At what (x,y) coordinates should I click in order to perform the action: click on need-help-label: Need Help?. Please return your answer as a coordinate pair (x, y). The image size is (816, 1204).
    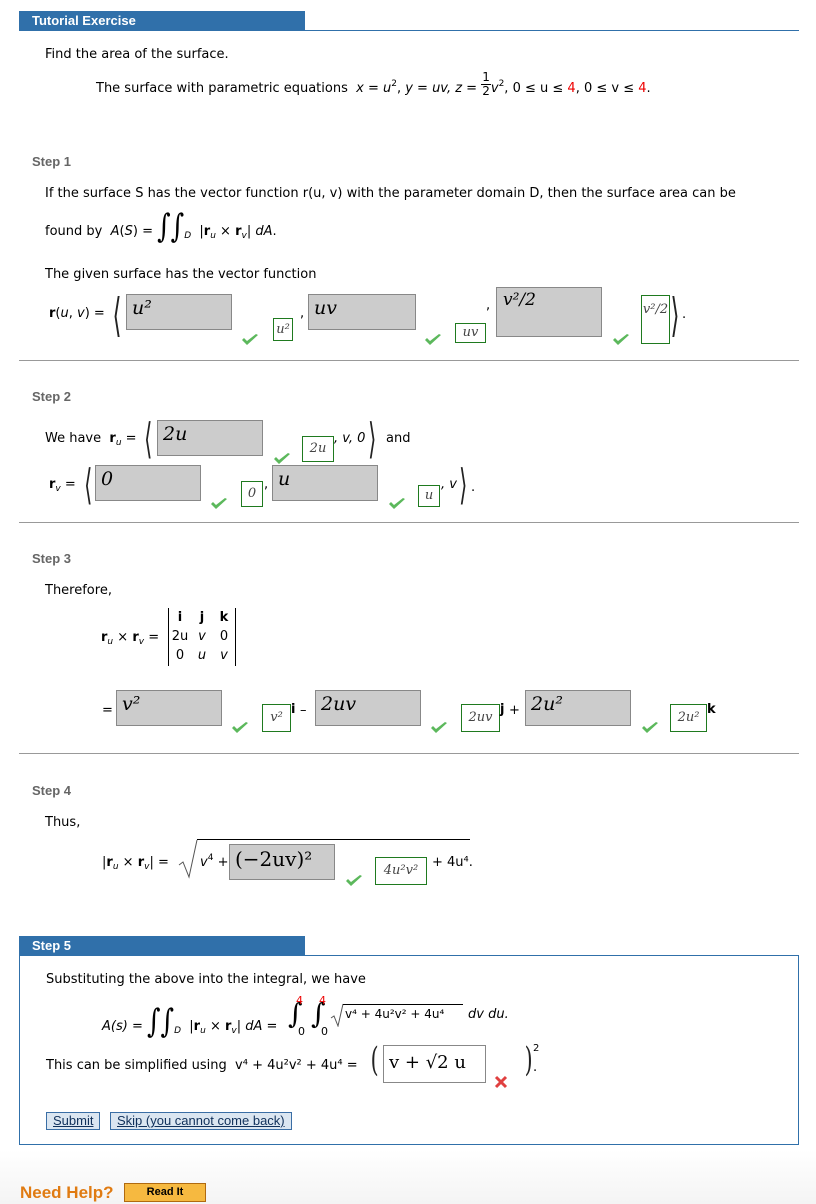
    Looking at the image, I should click on (67, 1192).